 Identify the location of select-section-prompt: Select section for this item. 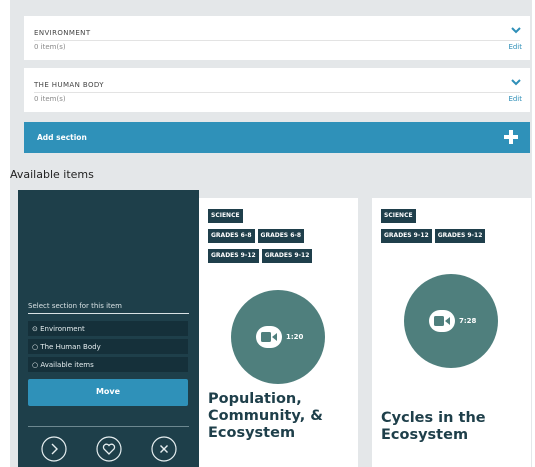
(75, 306).